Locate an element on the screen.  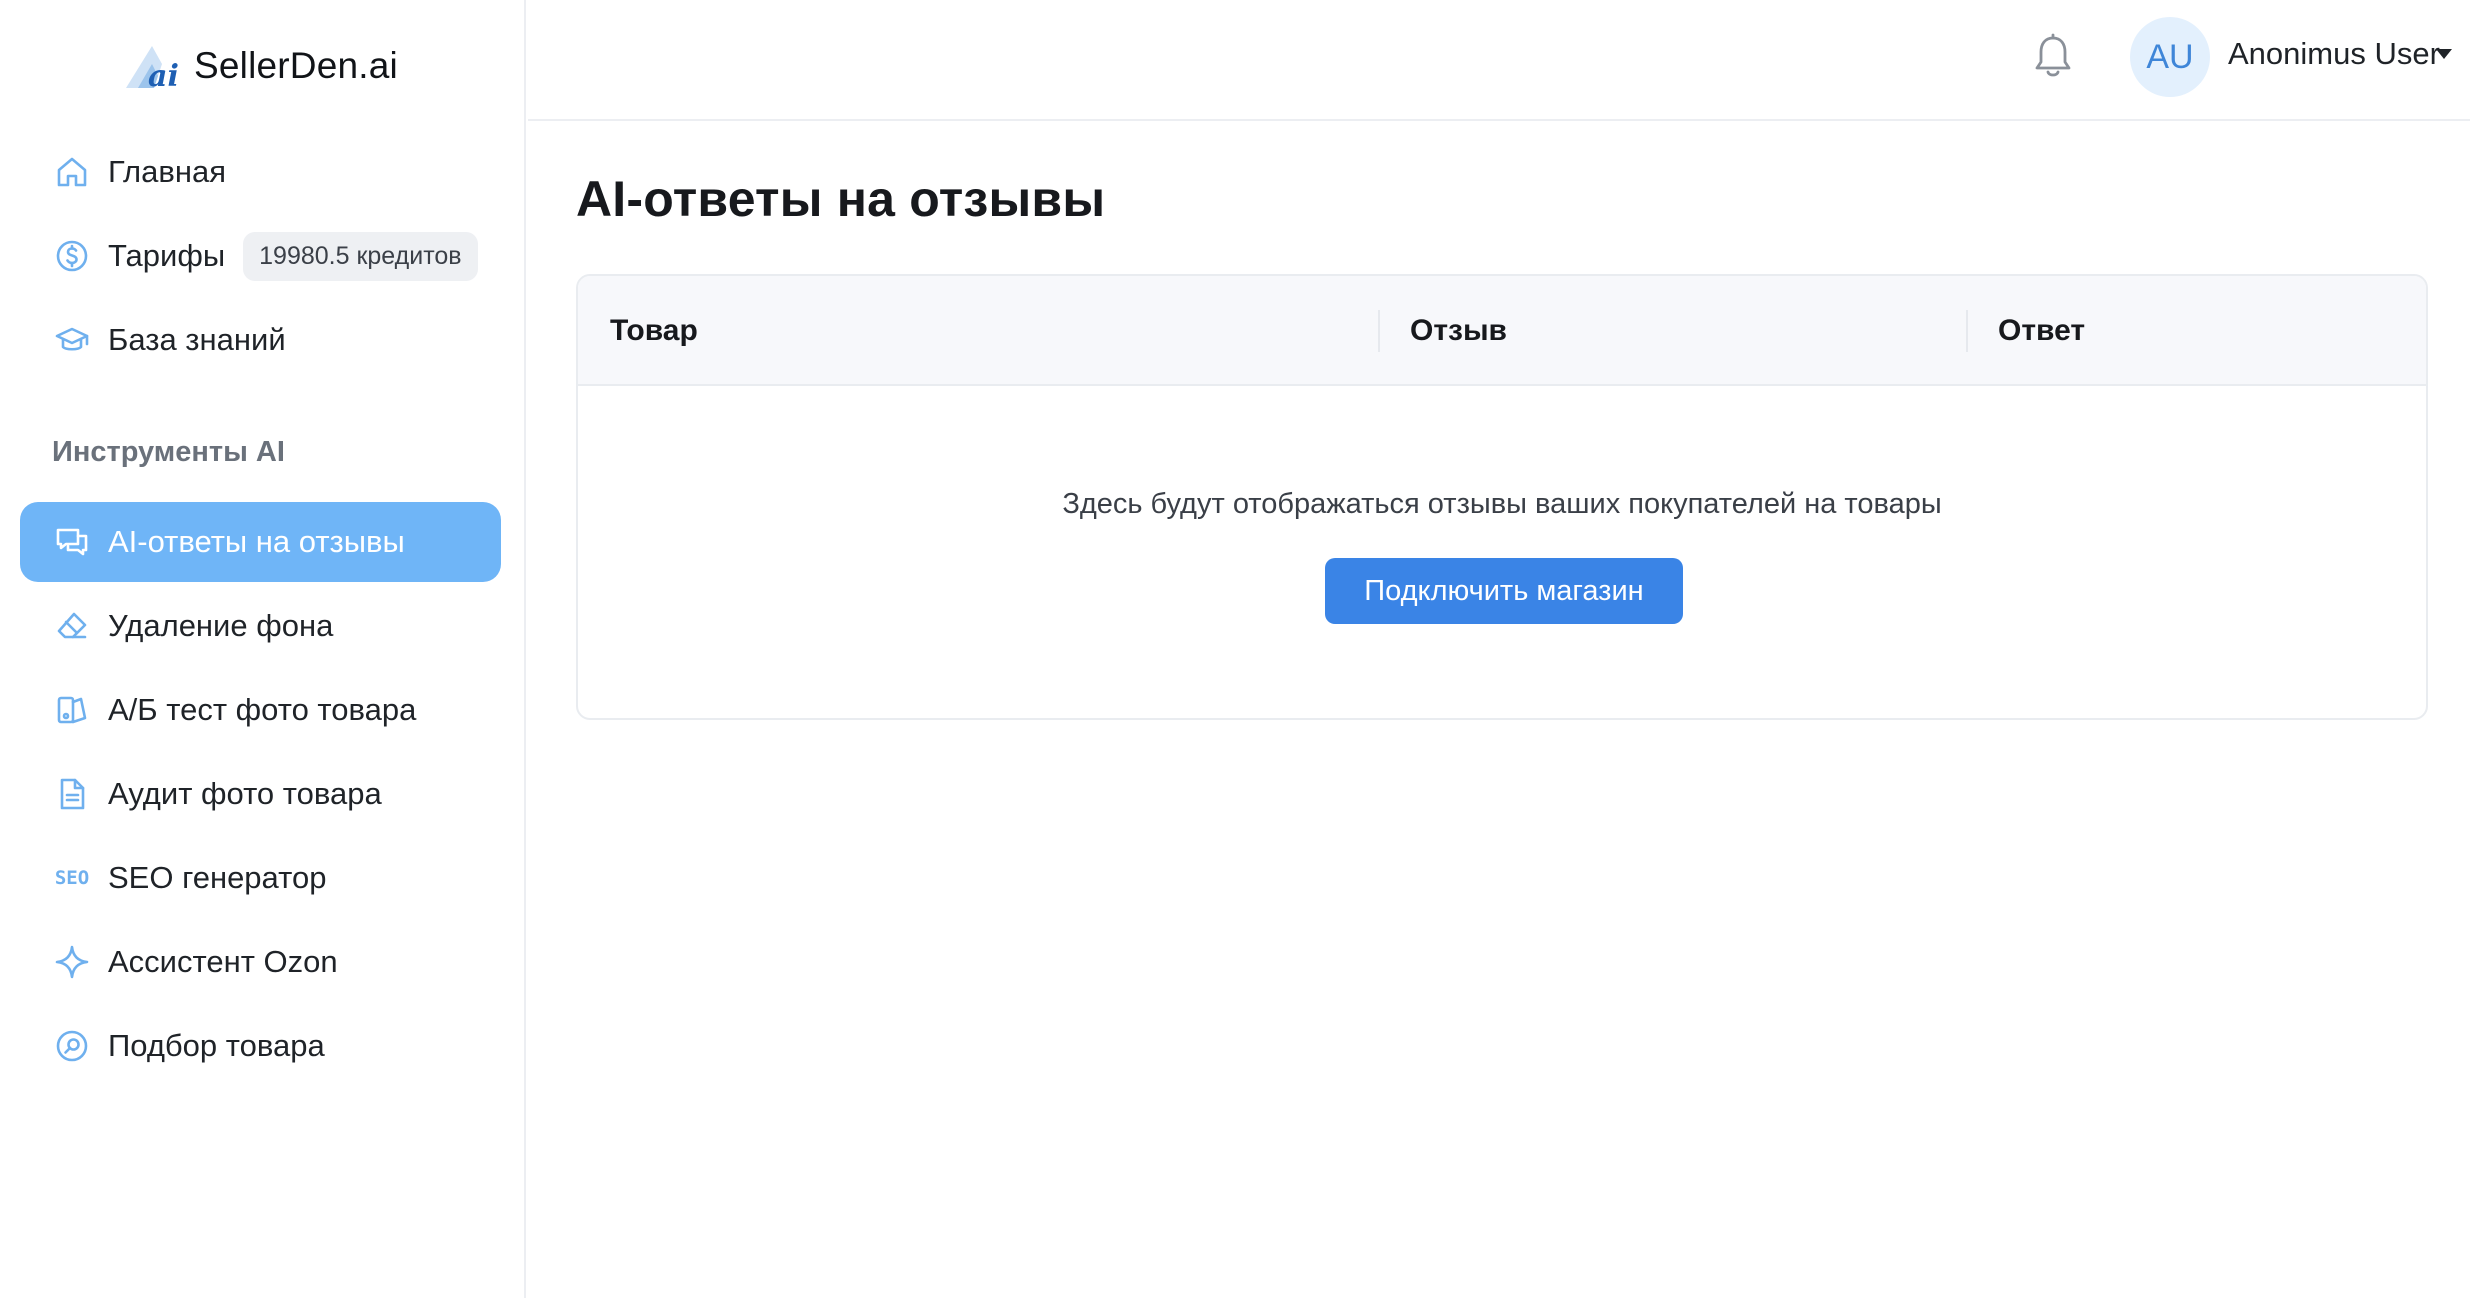
column-header-answer: Ответ is located at coordinates (2041, 331).